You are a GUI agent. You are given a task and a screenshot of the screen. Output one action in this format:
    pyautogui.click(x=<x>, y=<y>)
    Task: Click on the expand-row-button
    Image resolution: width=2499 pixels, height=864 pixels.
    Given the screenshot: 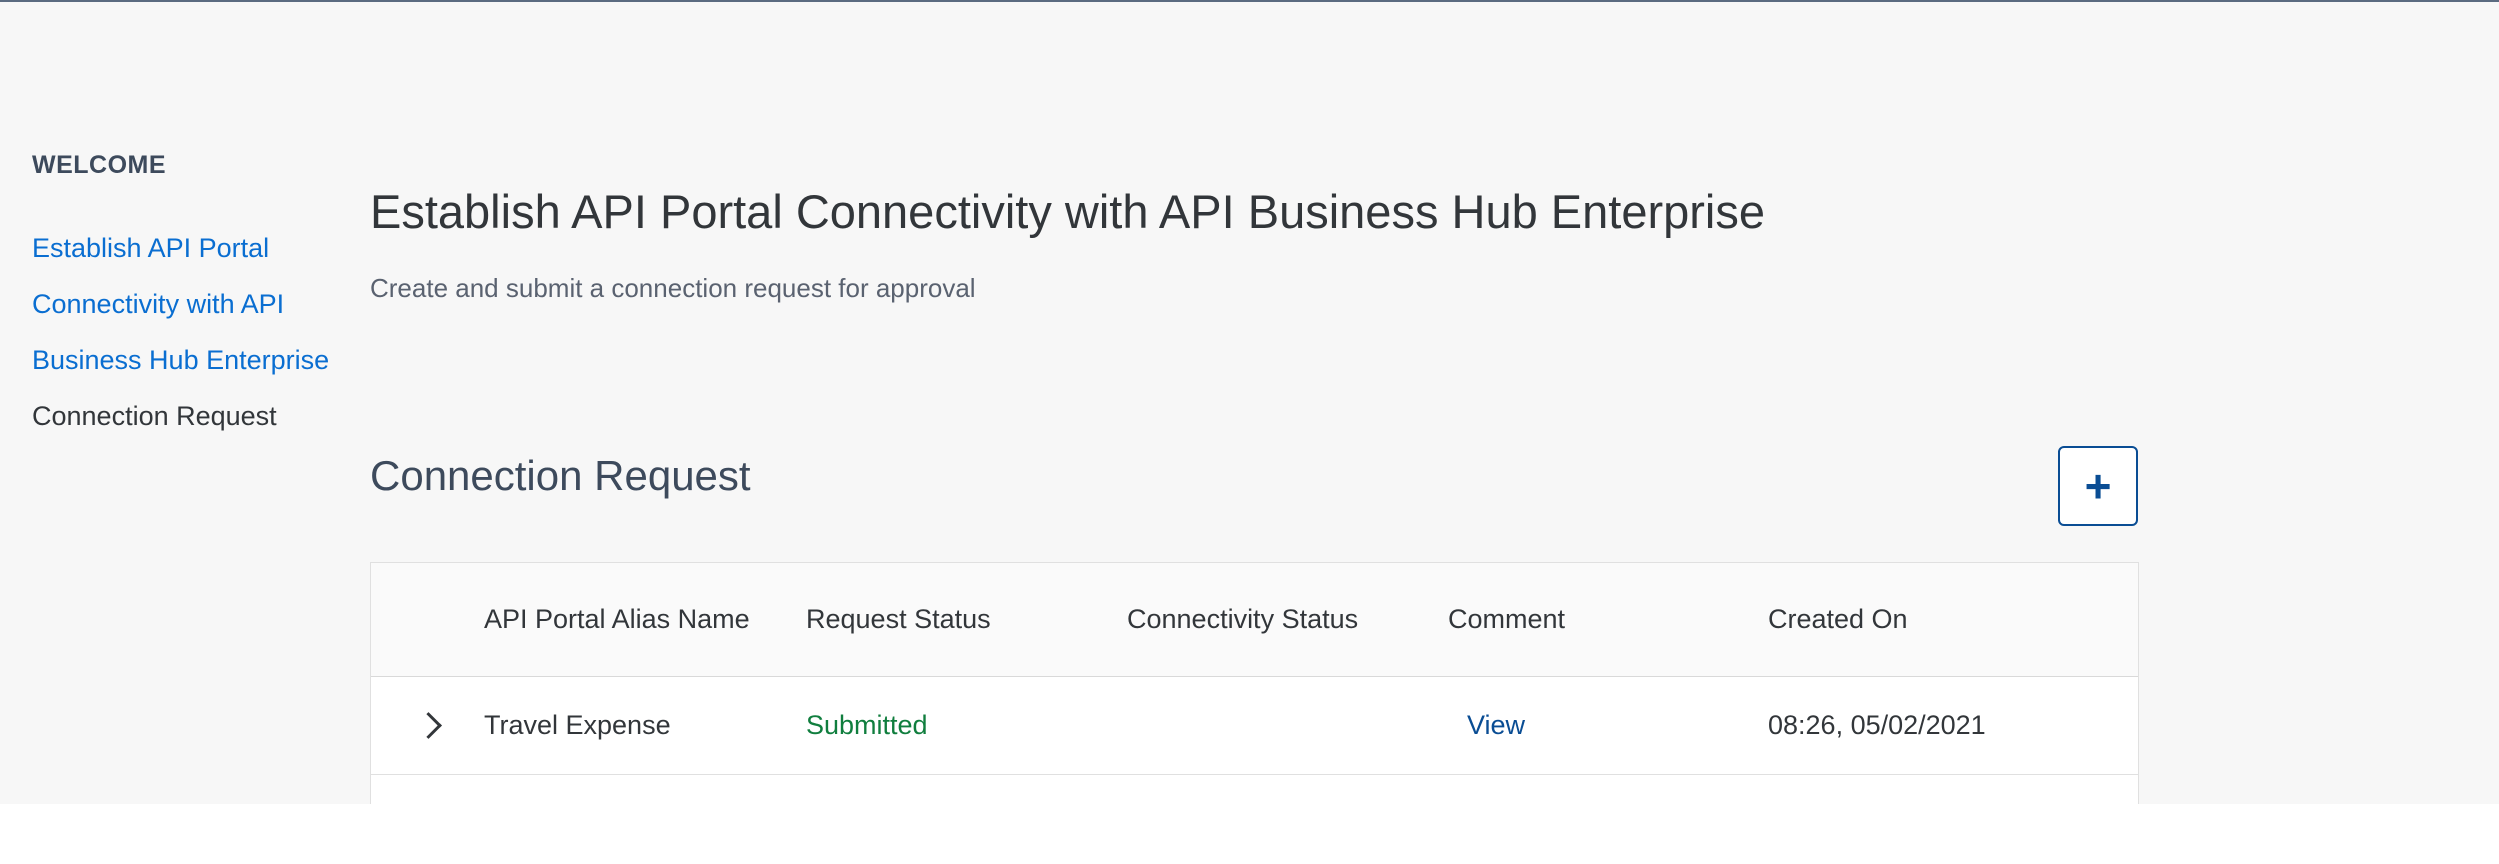 What is the action you would take?
    pyautogui.click(x=431, y=725)
    